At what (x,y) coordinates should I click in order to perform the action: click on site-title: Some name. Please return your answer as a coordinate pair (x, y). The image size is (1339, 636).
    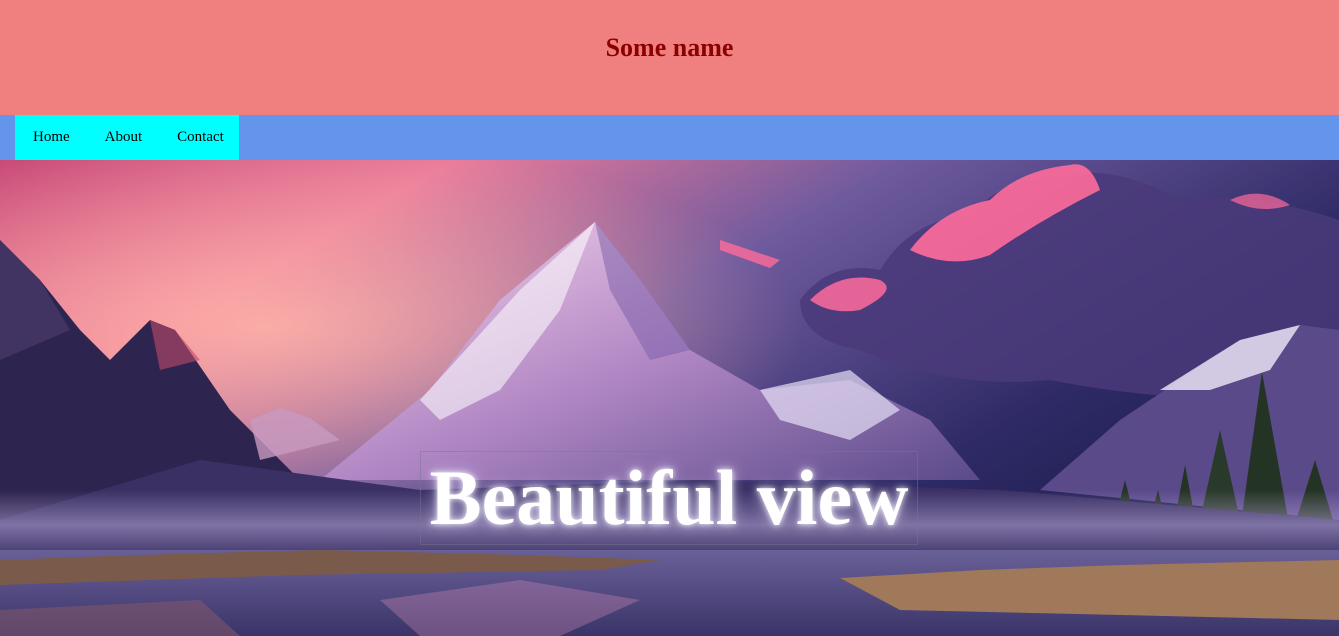
    Looking at the image, I should click on (669, 47).